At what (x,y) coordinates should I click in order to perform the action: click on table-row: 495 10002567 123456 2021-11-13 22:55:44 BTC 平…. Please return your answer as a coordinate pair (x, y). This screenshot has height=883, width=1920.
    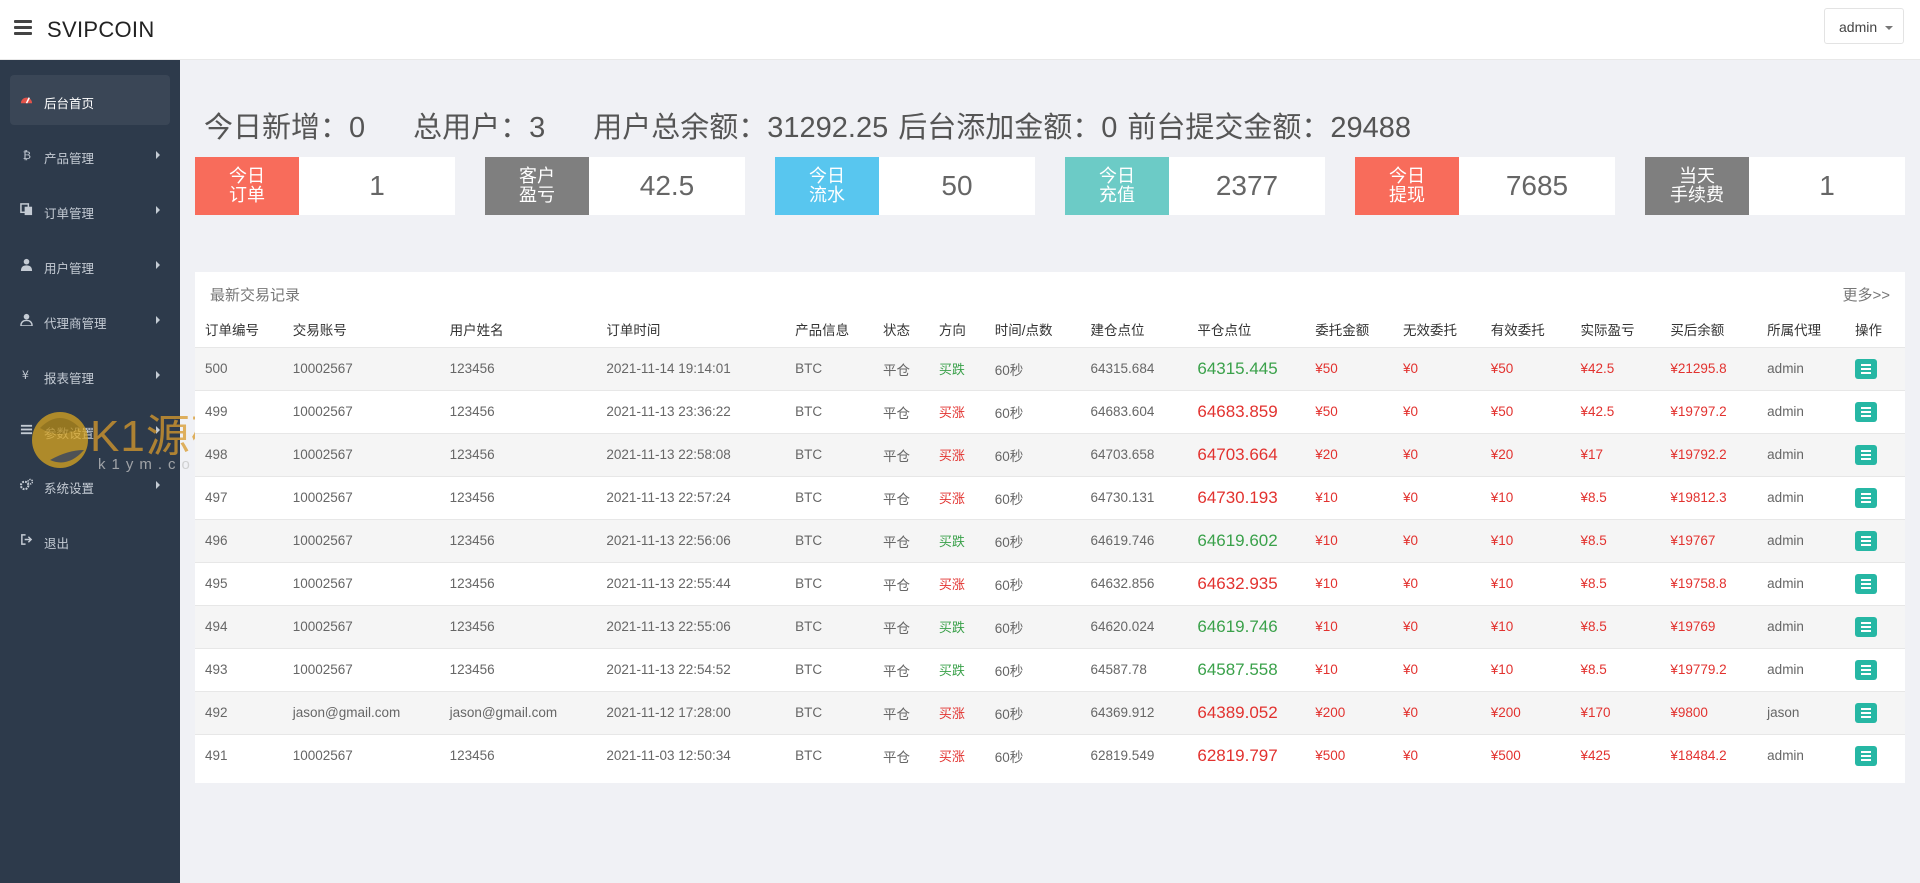
    Looking at the image, I should click on (1050, 583).